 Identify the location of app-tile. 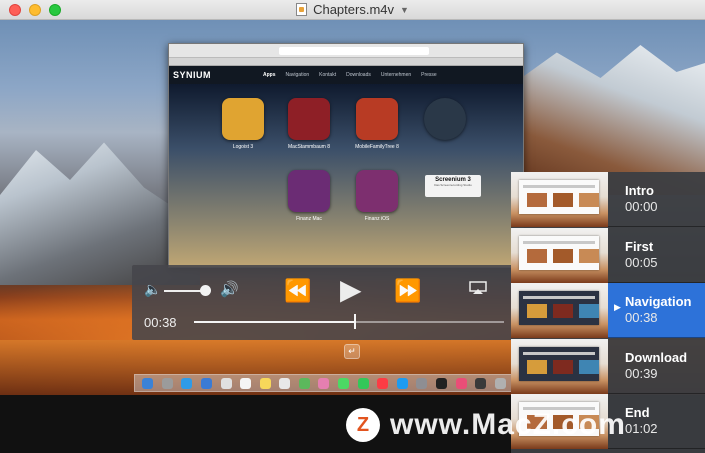
(445, 119).